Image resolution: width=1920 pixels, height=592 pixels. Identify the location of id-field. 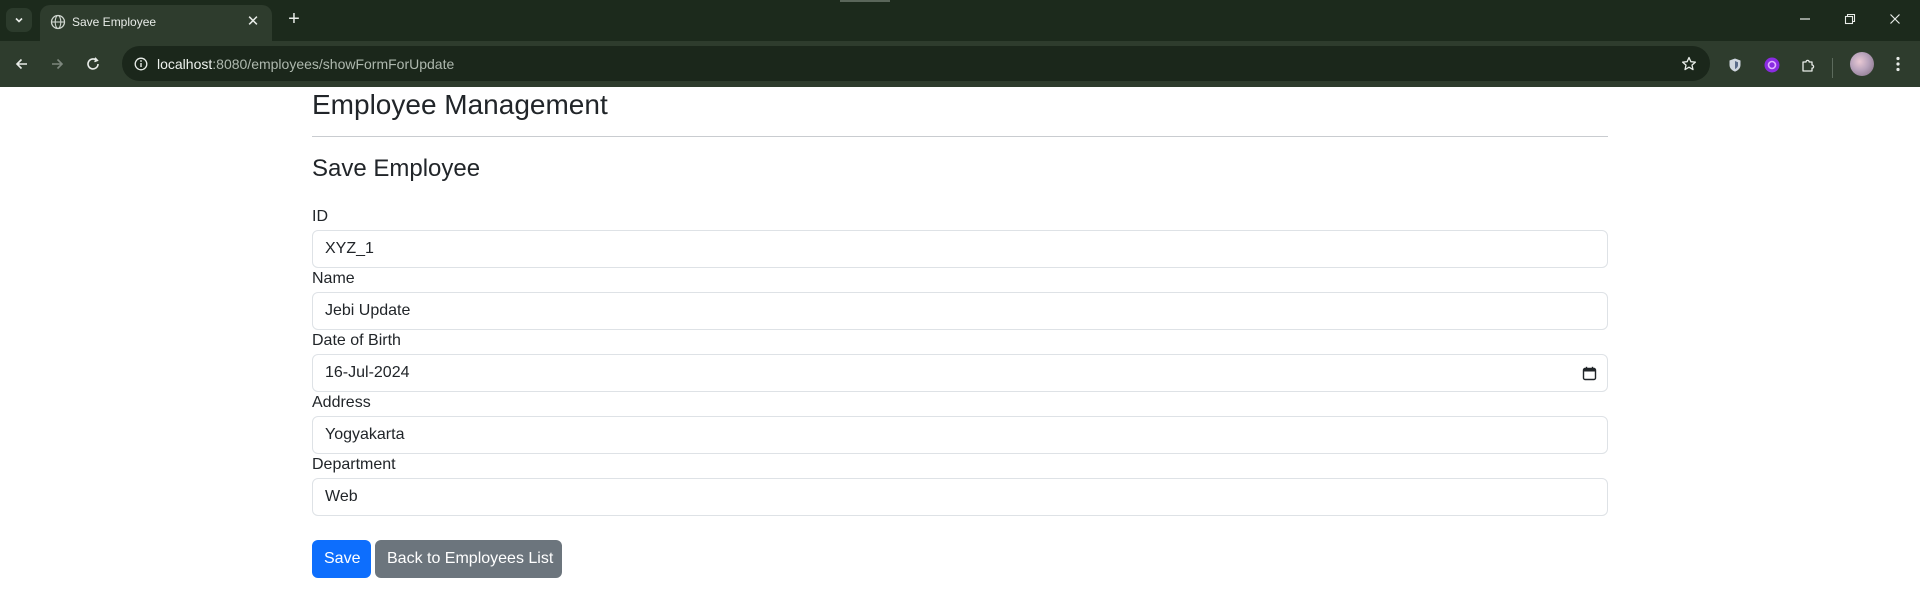
(960, 249).